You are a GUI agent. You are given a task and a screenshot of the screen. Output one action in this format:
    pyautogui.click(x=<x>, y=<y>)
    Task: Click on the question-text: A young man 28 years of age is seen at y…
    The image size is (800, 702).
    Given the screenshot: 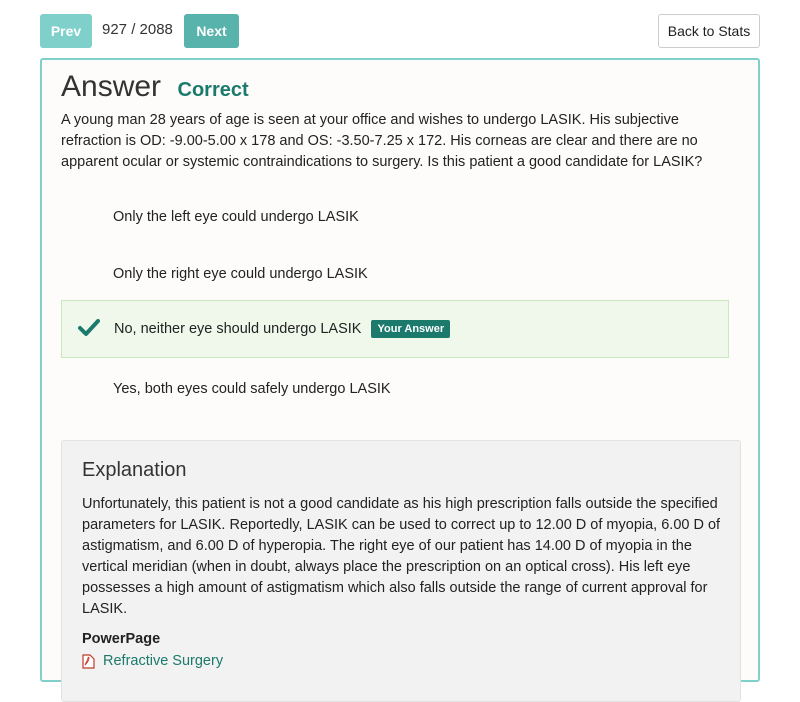 What is the action you would take?
    pyautogui.click(x=382, y=141)
    